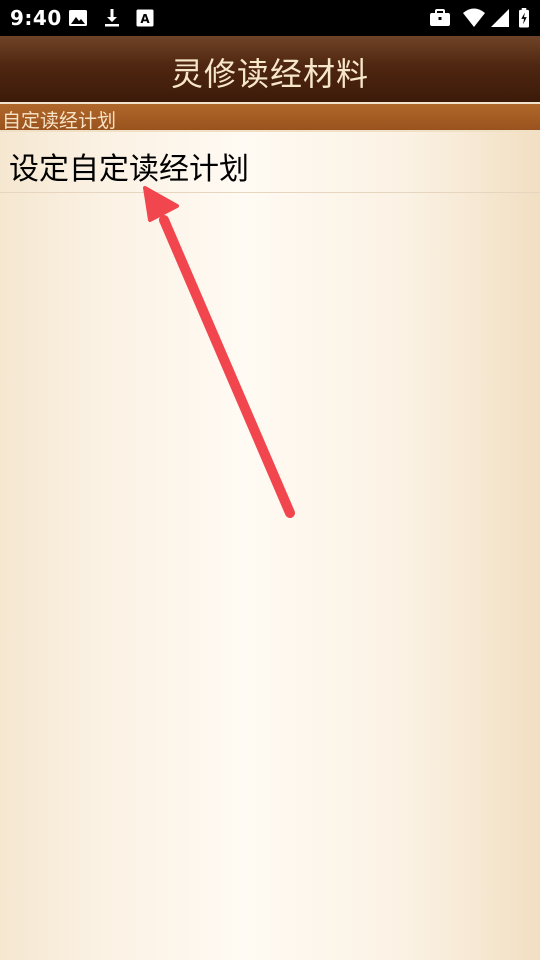  I want to click on svg-text: A, so click(145, 19).